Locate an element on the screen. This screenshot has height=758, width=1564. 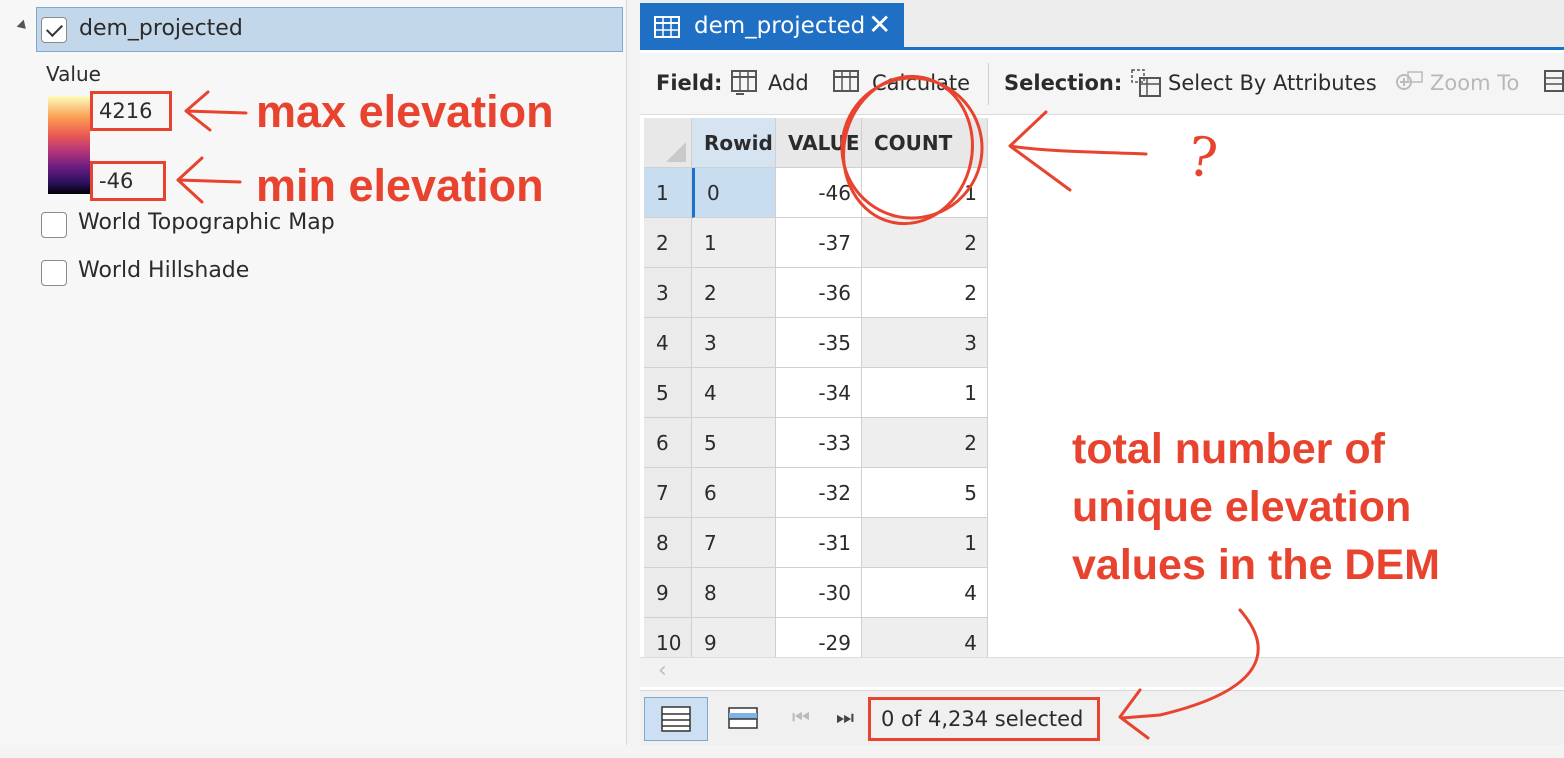
cell-value: -31 is located at coordinates (819, 543).